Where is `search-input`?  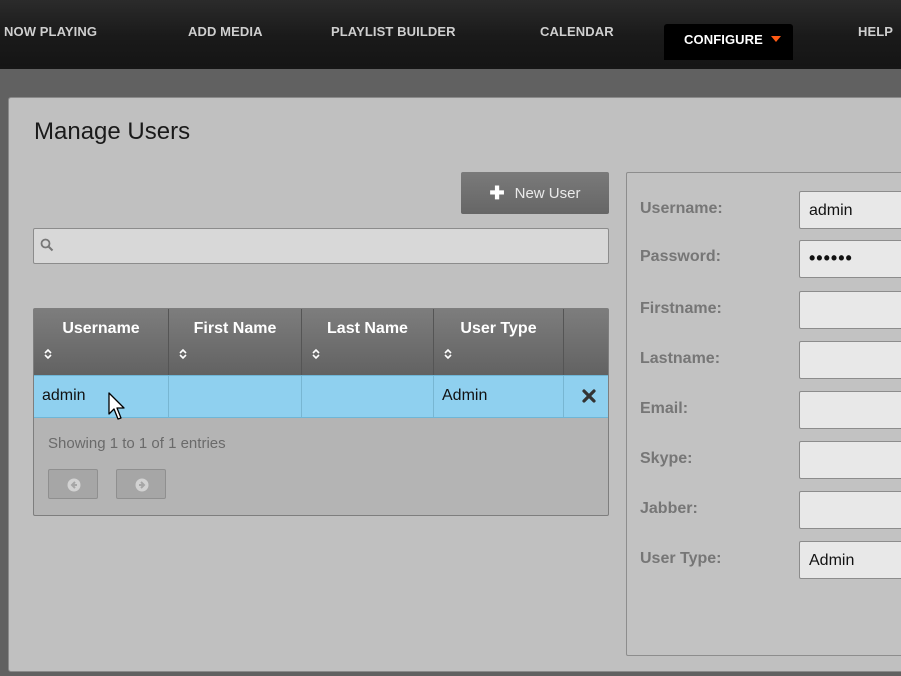 search-input is located at coordinates (330, 246).